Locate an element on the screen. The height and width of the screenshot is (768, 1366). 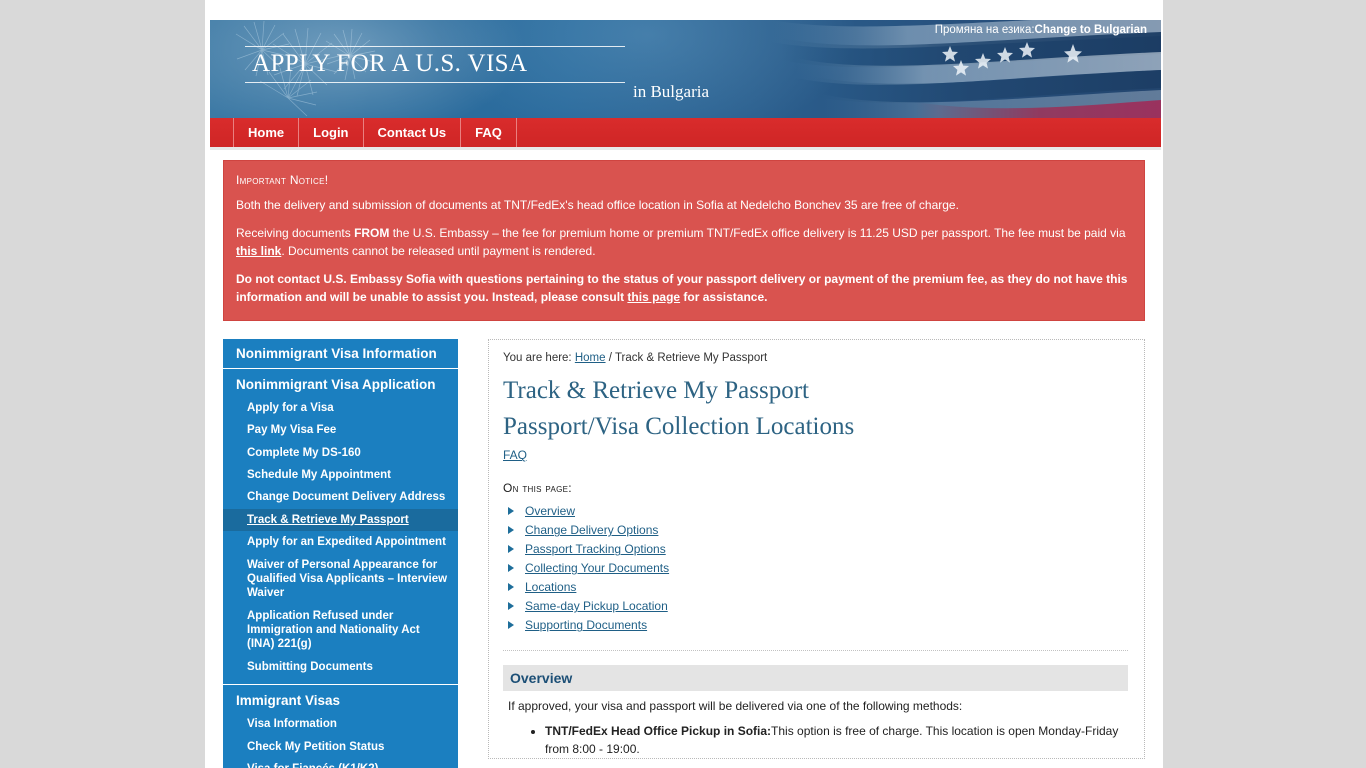
banner-title-wrap: APPLY FOR A U.S. VISA is located at coordinates (435, 64).